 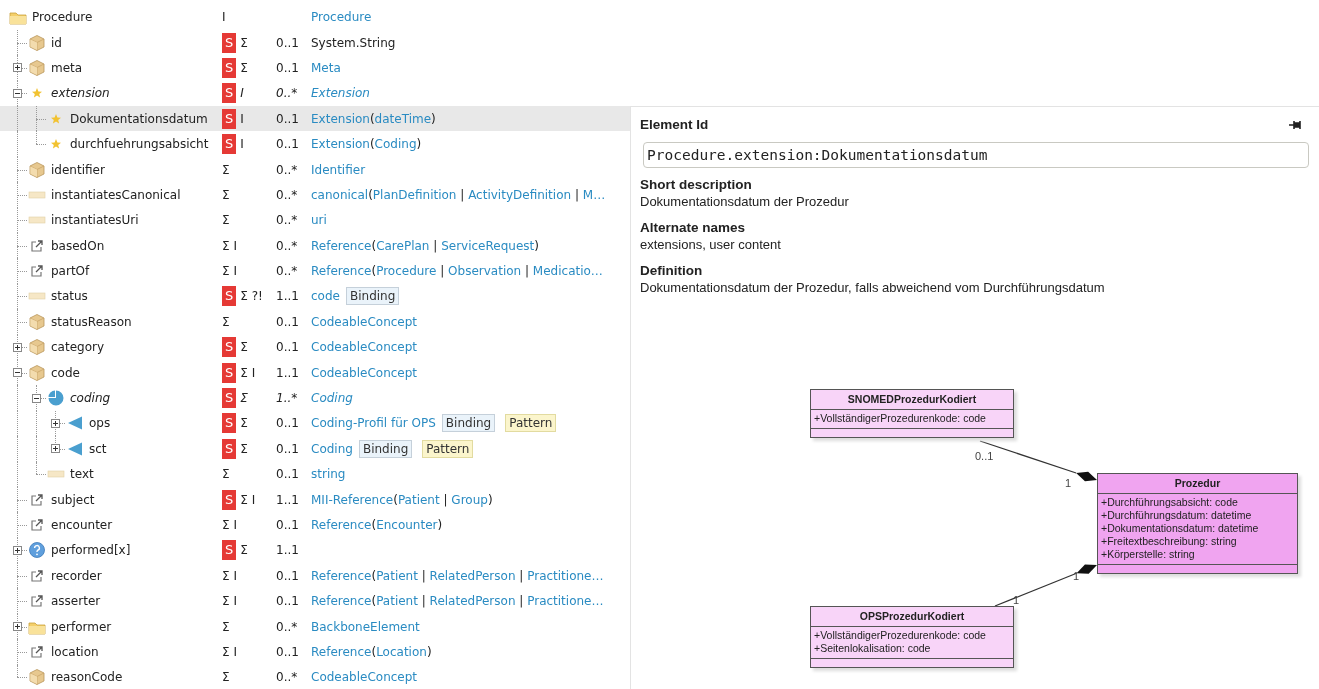 I want to click on class-name: SNOMEDProzedurKodiert, so click(x=912, y=400).